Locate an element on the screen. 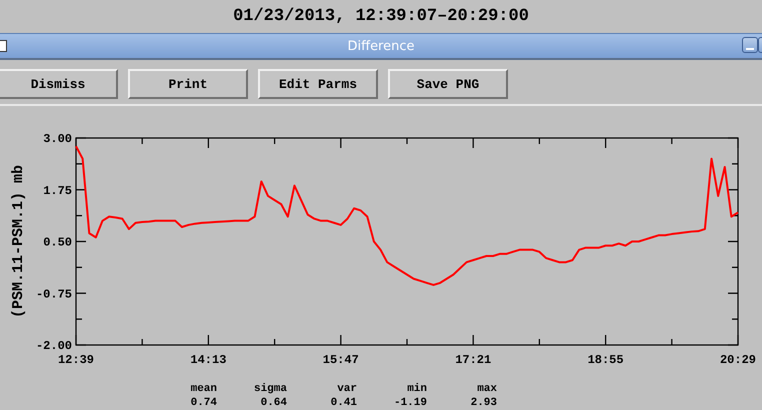 The width and height of the screenshot is (762, 410). date-range-heading: 01/23/2013, 12:39:07–20:29:00 is located at coordinates (381, 17).